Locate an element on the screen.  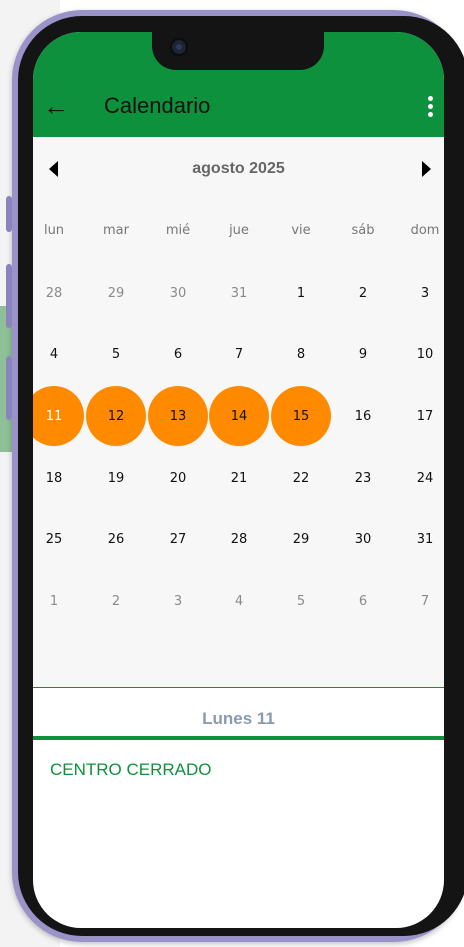
day-cell: 19 is located at coordinates (116, 478).